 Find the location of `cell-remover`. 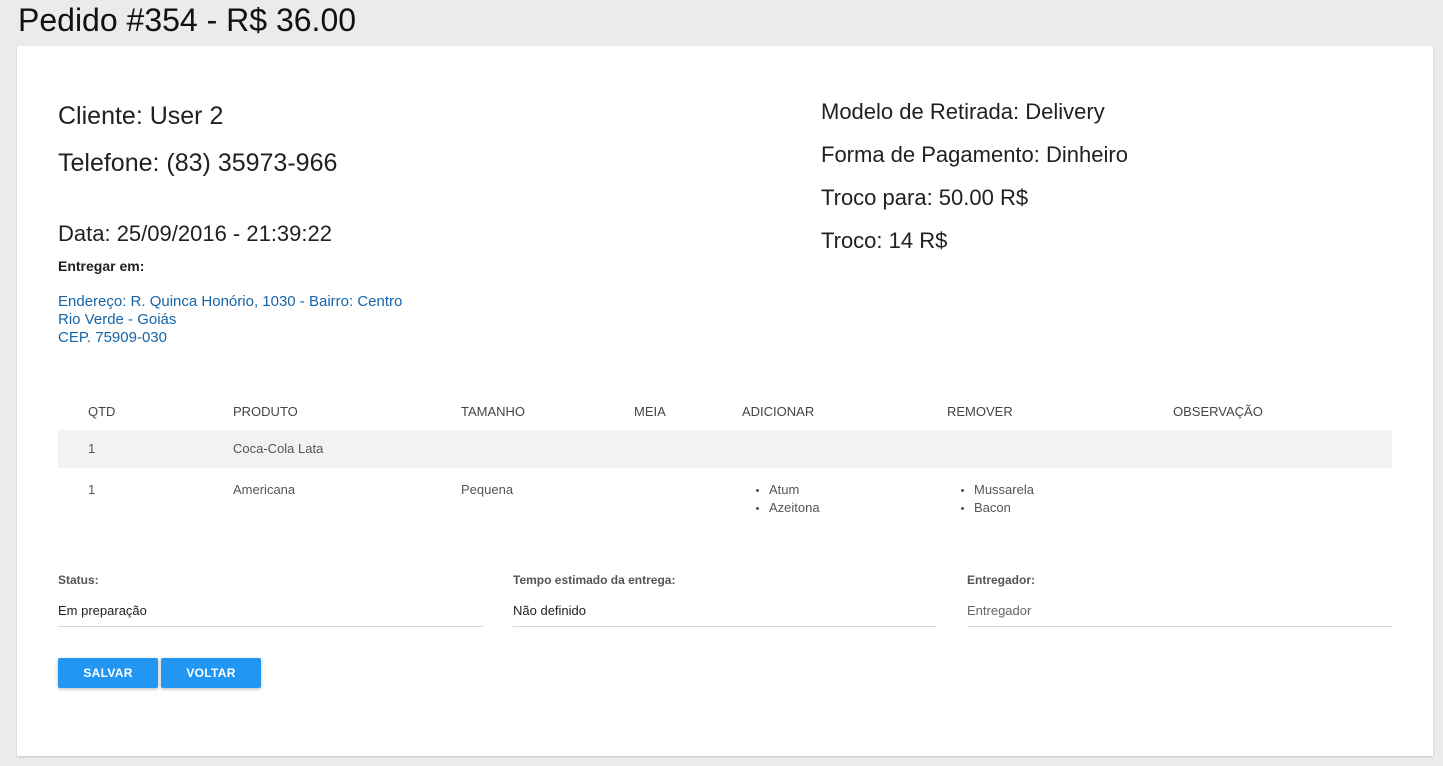

cell-remover is located at coordinates (1060, 449).